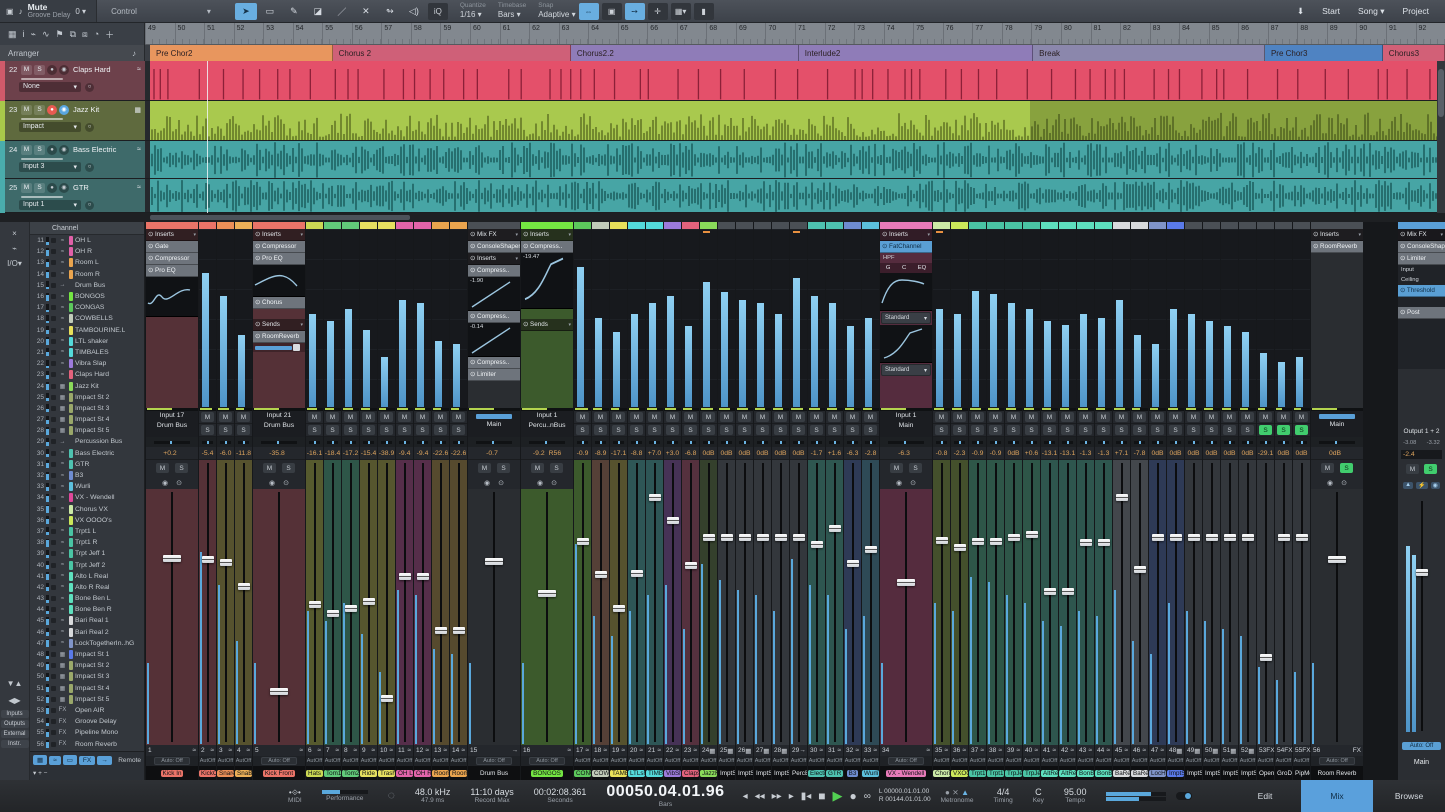 The image size is (1445, 812). What do you see at coordinates (1283, 773) in the screenshot?
I see `strip-name-label: GroDel` at bounding box center [1283, 773].